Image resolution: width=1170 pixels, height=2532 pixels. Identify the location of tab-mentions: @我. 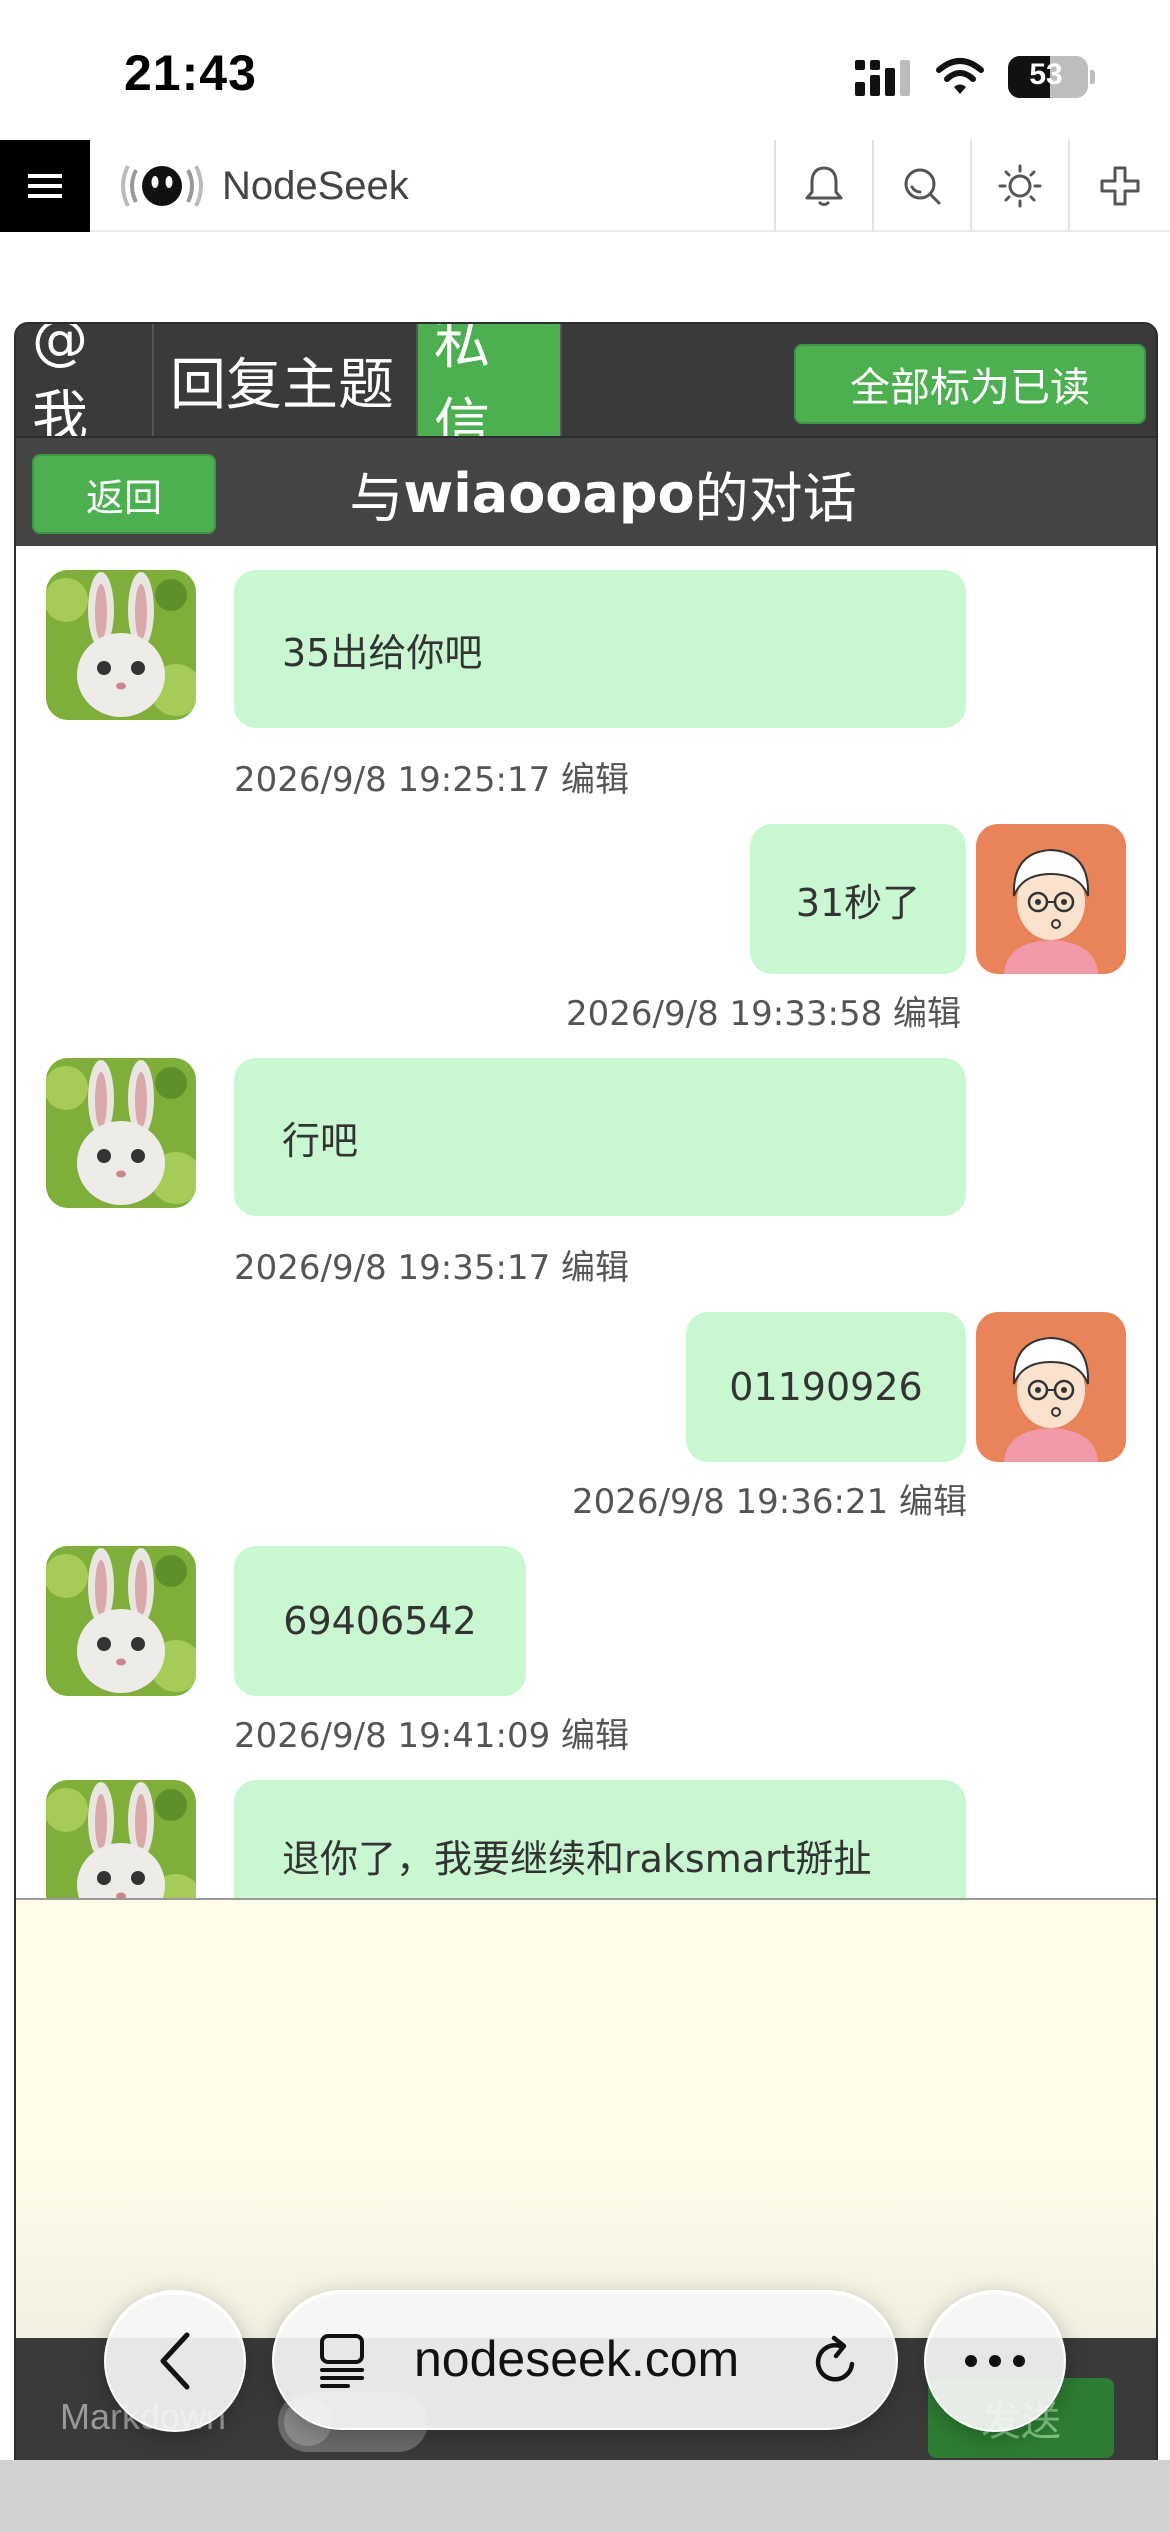
(85, 387).